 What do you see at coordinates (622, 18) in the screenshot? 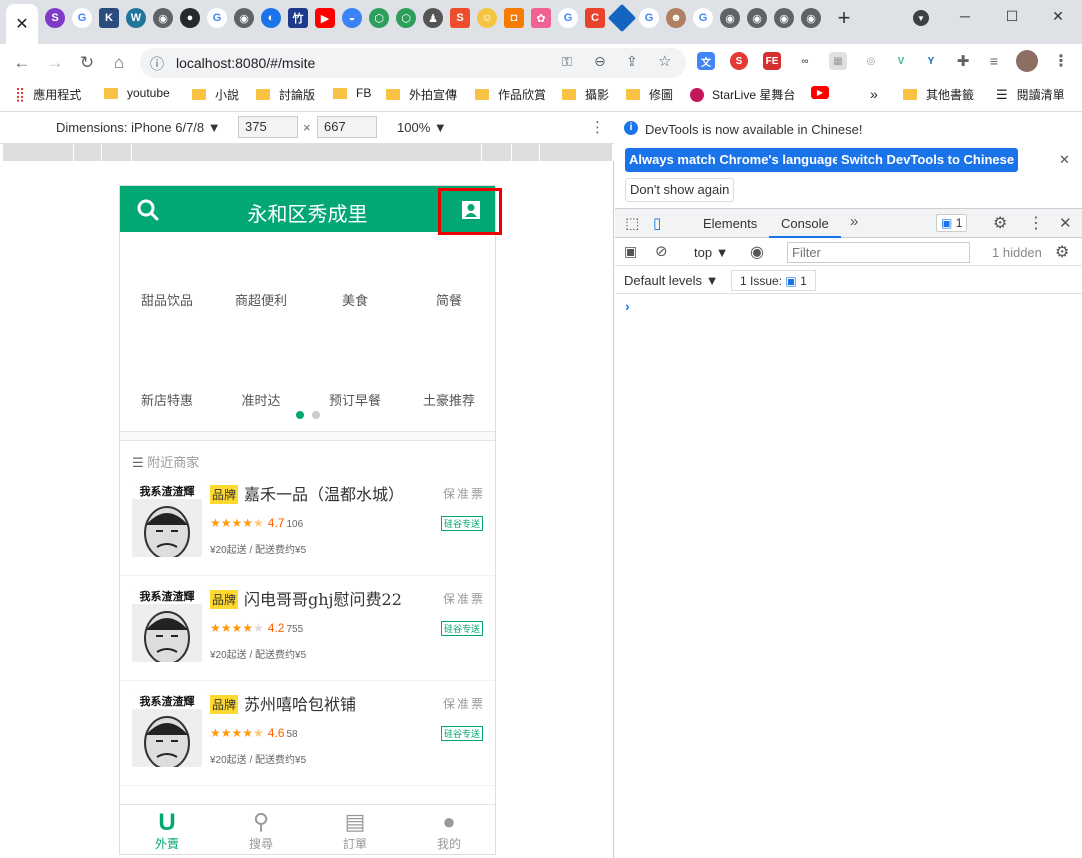
I see `tab-favicon` at bounding box center [622, 18].